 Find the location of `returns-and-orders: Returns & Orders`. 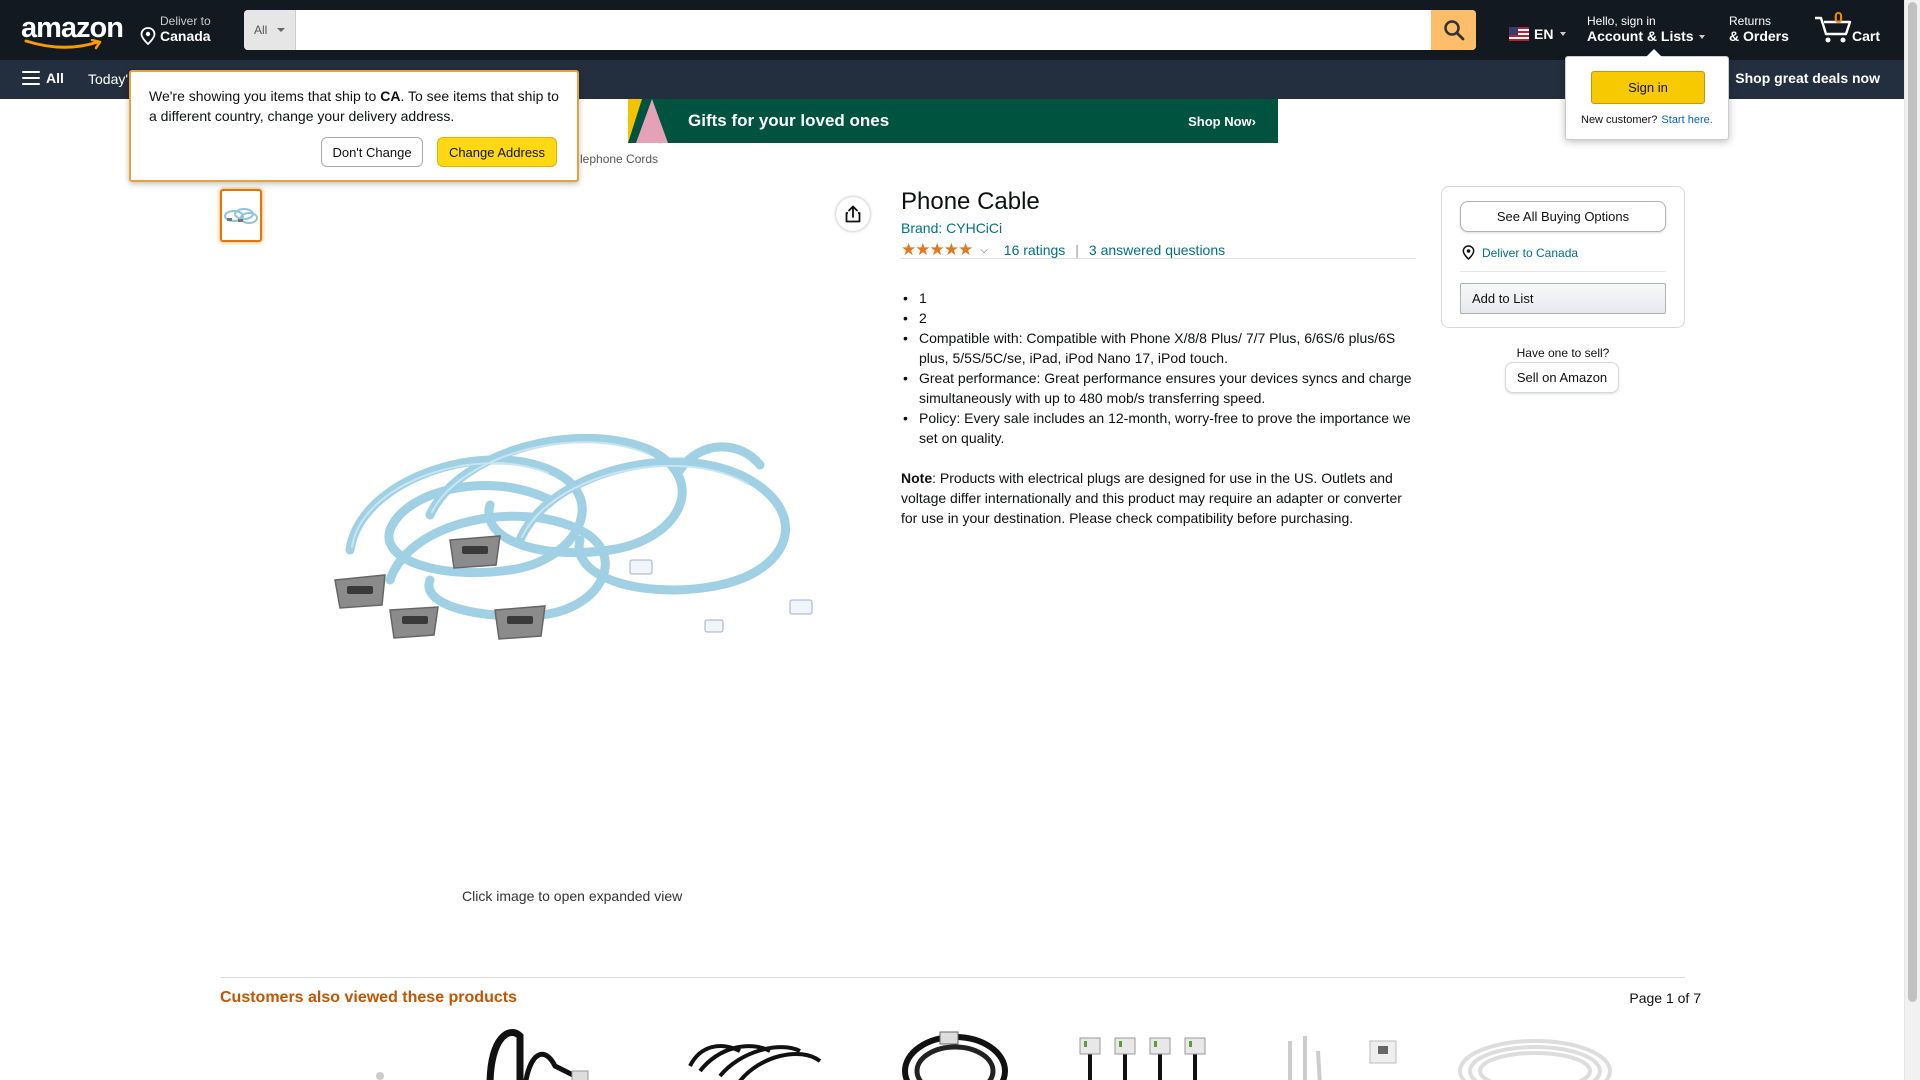

returns-and-orders: Returns & Orders is located at coordinates (1759, 29).